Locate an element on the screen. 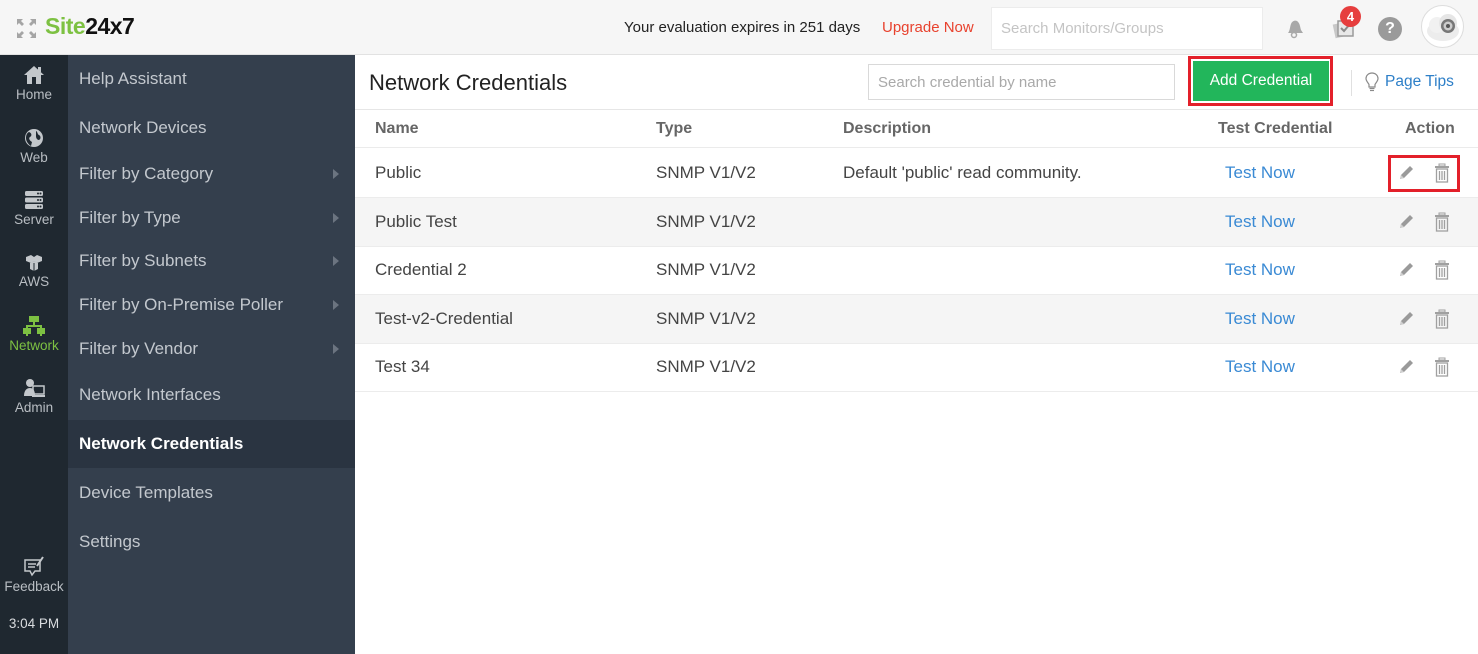 This screenshot has height=654, width=1478. column-header-name: Name is located at coordinates (397, 129).